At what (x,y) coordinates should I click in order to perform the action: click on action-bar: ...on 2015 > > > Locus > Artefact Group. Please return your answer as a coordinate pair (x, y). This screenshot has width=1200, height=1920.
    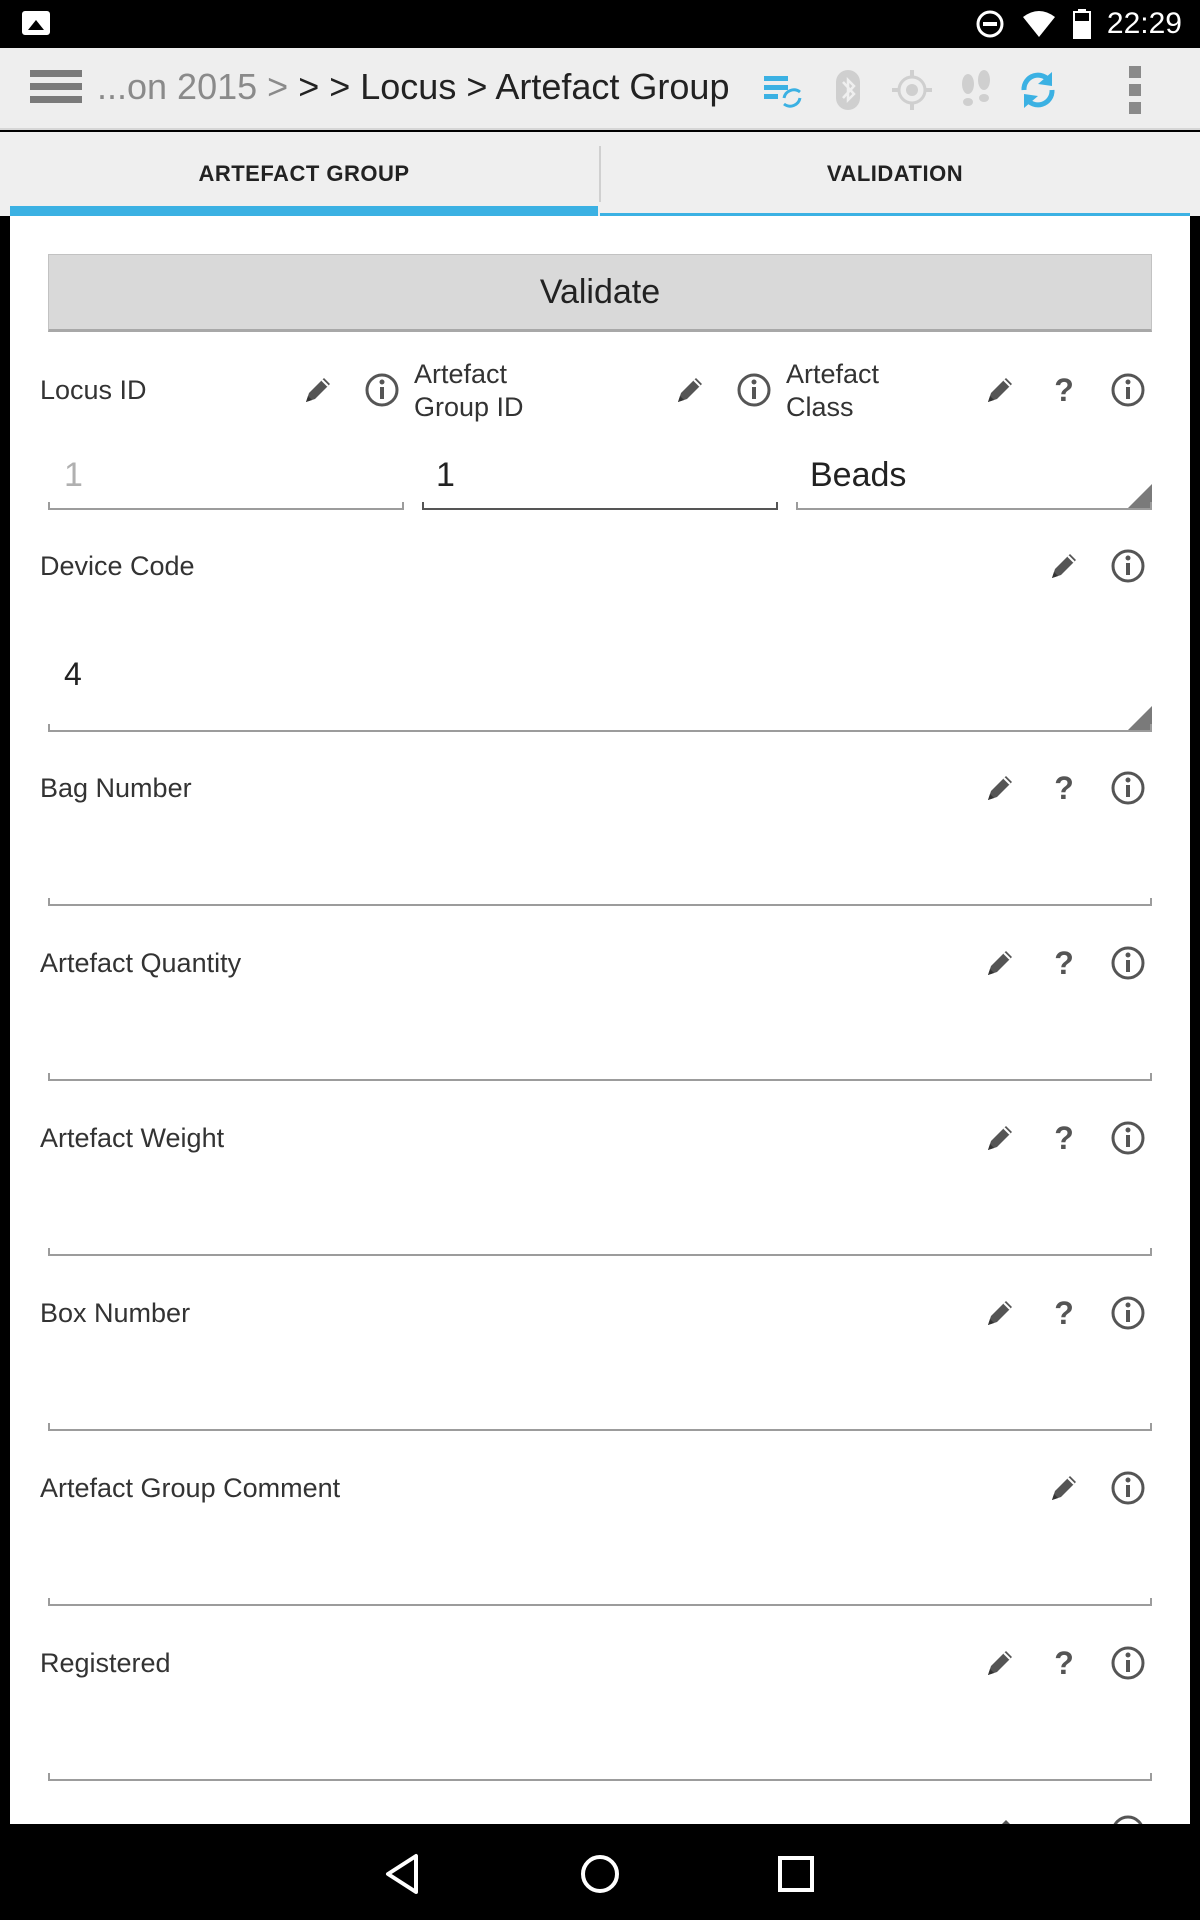
    Looking at the image, I should click on (600, 89).